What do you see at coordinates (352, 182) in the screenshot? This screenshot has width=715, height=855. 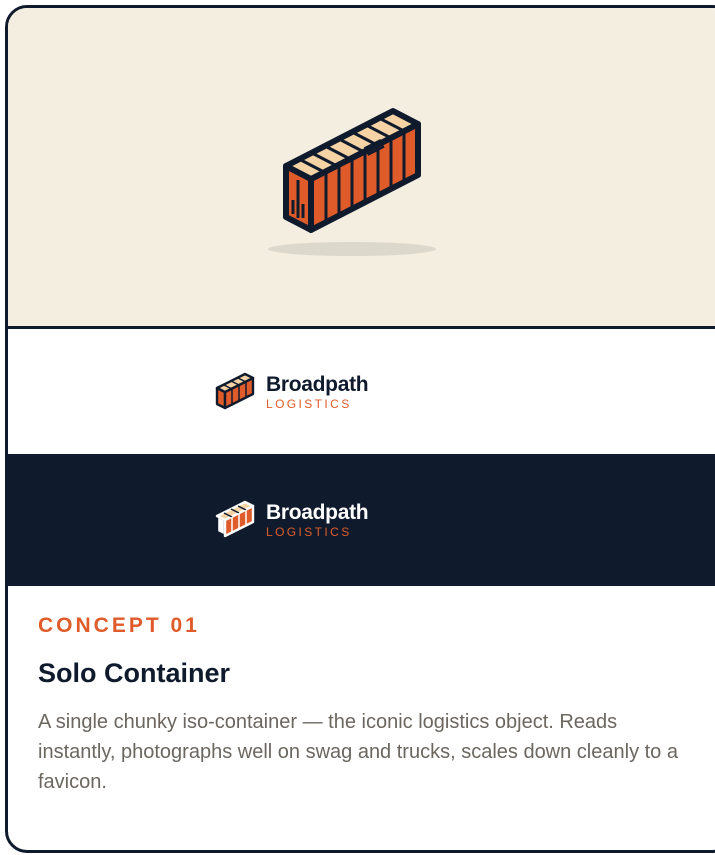 I see `iso-container-icon` at bounding box center [352, 182].